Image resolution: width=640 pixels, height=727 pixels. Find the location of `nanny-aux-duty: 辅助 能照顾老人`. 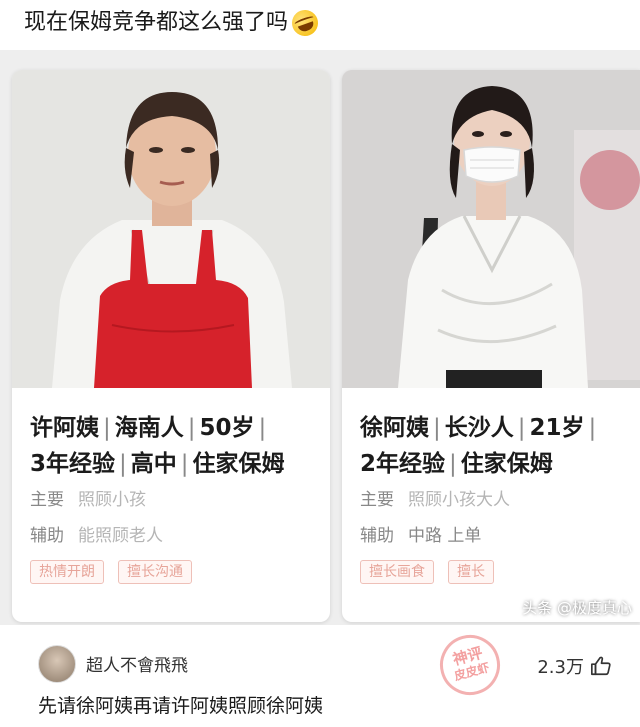

nanny-aux-duty: 辅助 能照顾老人 is located at coordinates (176, 536).